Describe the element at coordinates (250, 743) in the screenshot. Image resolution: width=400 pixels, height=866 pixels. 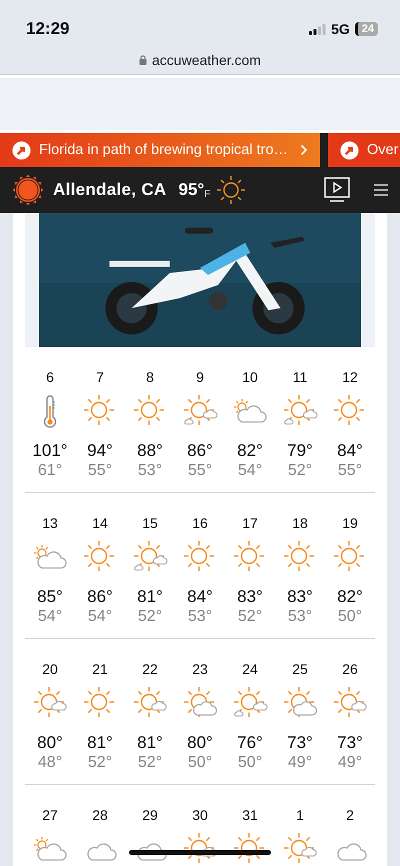
I see `high-temperature: 76°` at that location.